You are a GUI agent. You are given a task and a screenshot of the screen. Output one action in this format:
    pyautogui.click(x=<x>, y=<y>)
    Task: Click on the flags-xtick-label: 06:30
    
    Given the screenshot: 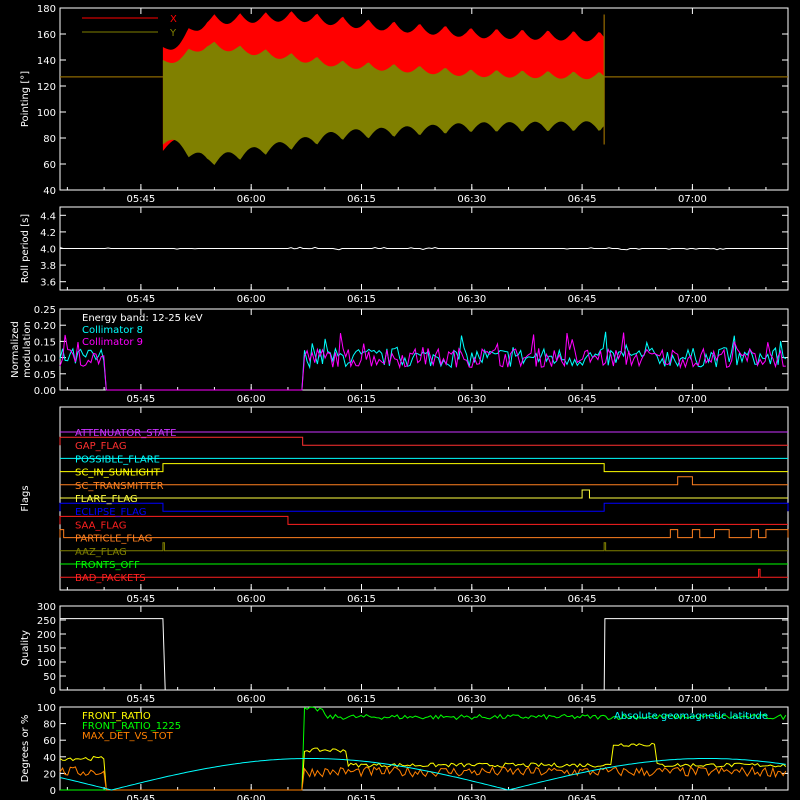 What is the action you would take?
    pyautogui.click(x=471, y=599)
    